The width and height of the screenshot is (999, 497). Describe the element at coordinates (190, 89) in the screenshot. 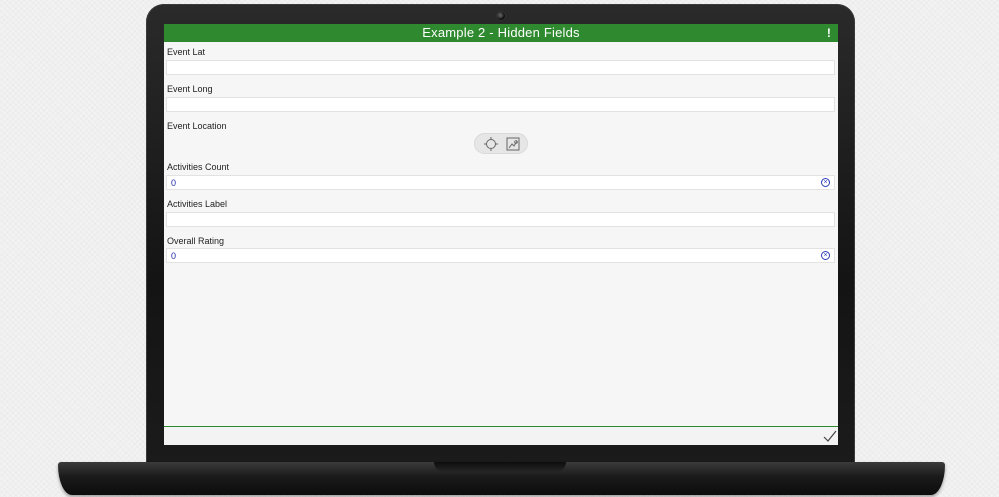

I see `event-long-label: Event Long` at that location.